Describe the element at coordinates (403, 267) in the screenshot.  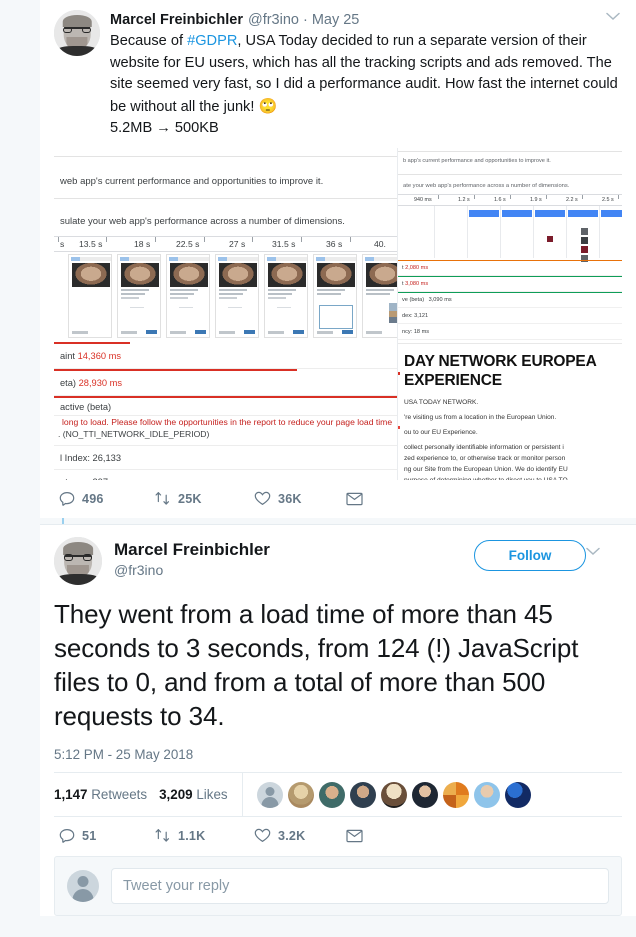
I see `metric-label: t` at that location.